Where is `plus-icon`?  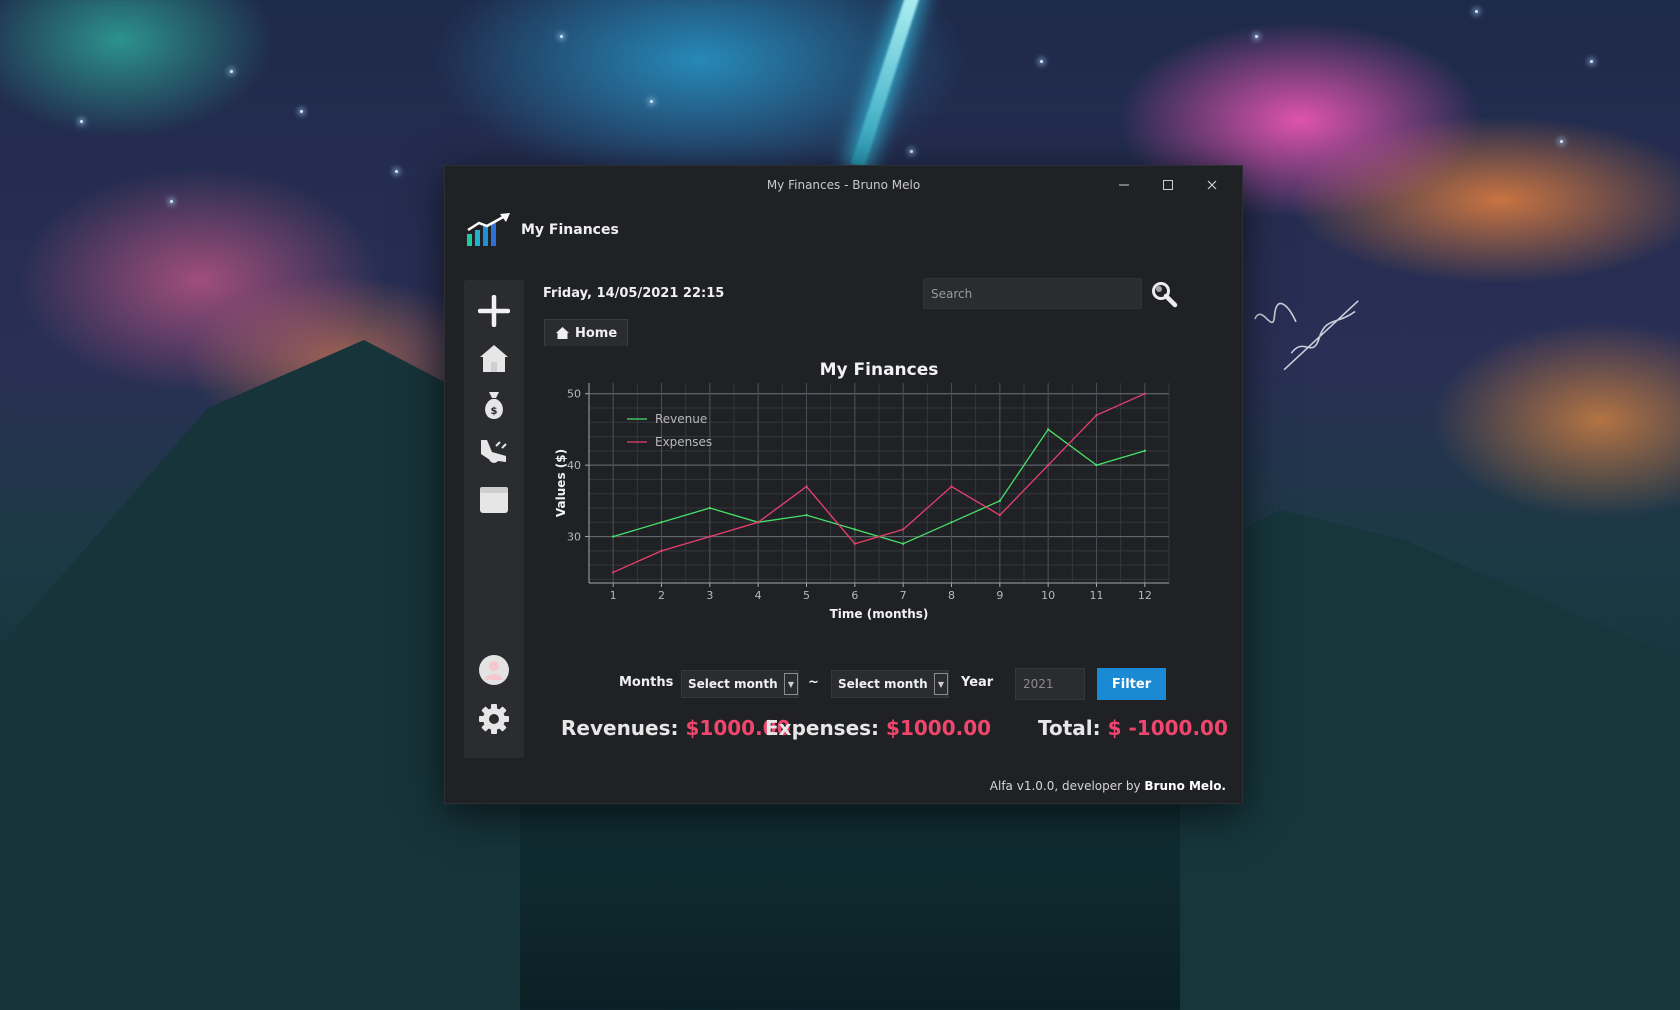
plus-icon is located at coordinates (494, 311).